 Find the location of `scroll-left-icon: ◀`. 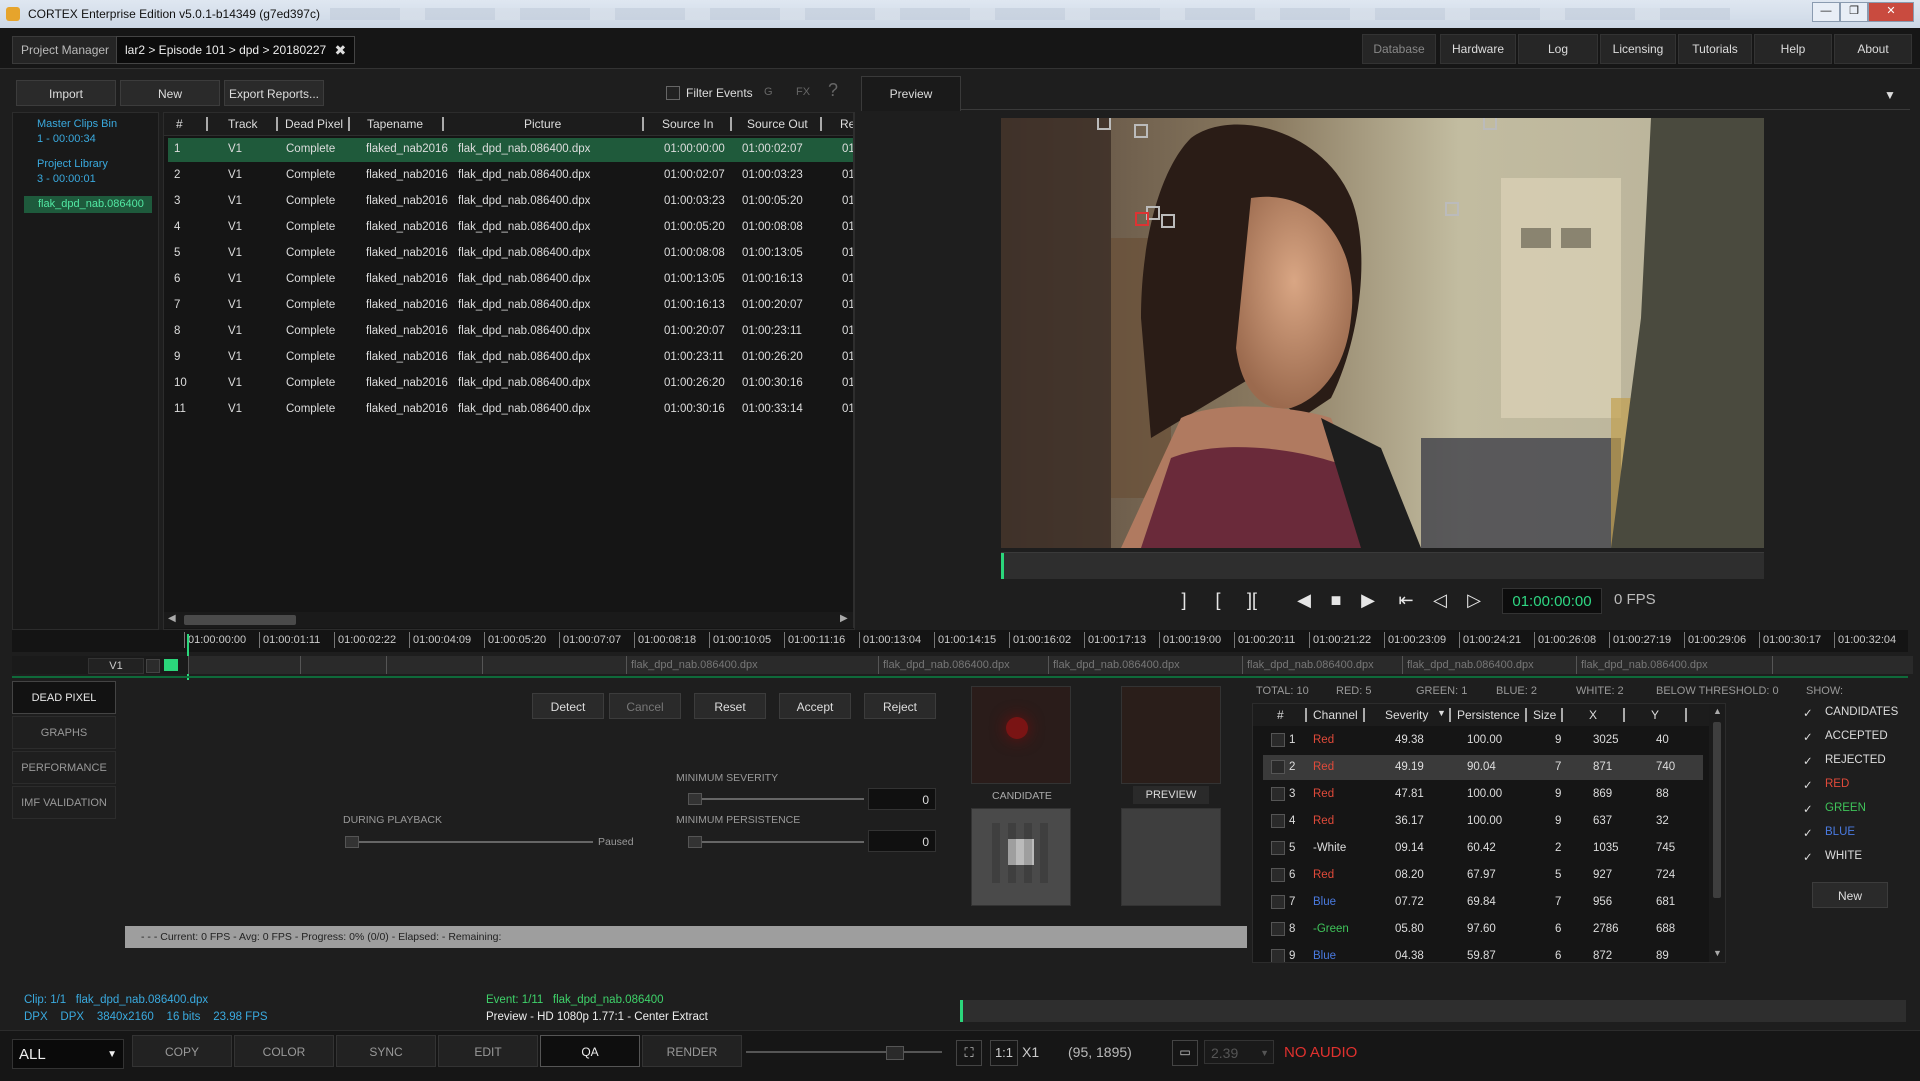

scroll-left-icon: ◀ is located at coordinates (172, 618).